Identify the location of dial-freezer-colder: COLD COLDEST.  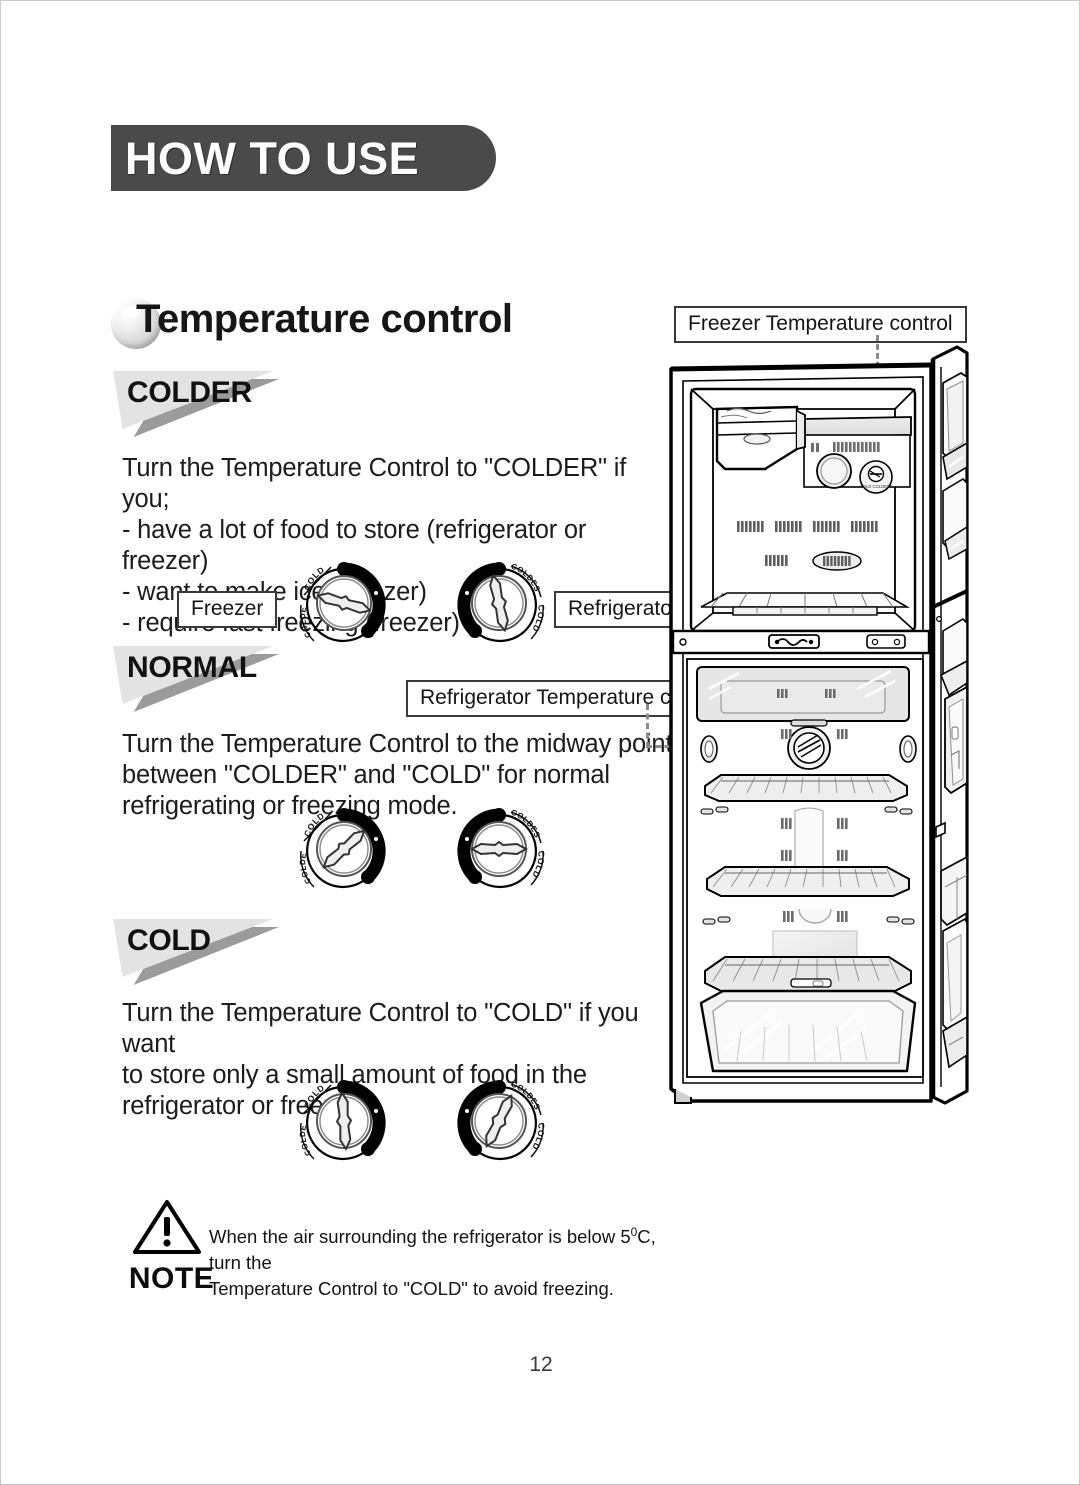
(344, 608).